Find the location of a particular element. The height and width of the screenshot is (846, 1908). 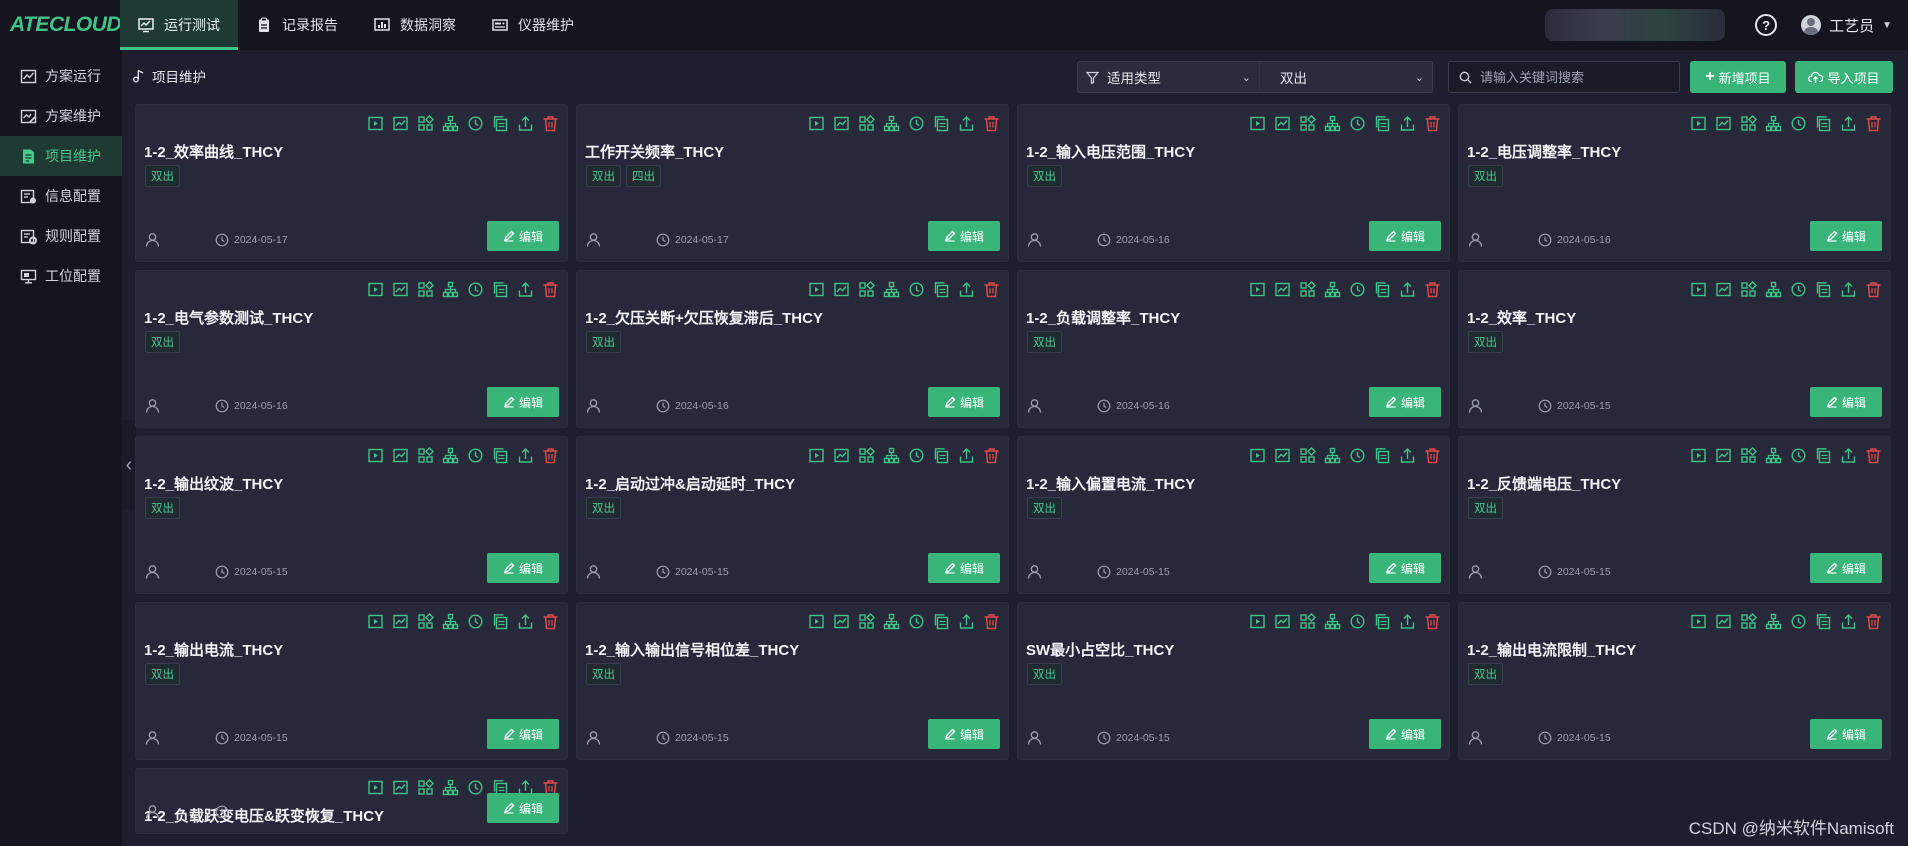

nav-tab-instrument-maintenance: 仪器维护 is located at coordinates (533, 25).